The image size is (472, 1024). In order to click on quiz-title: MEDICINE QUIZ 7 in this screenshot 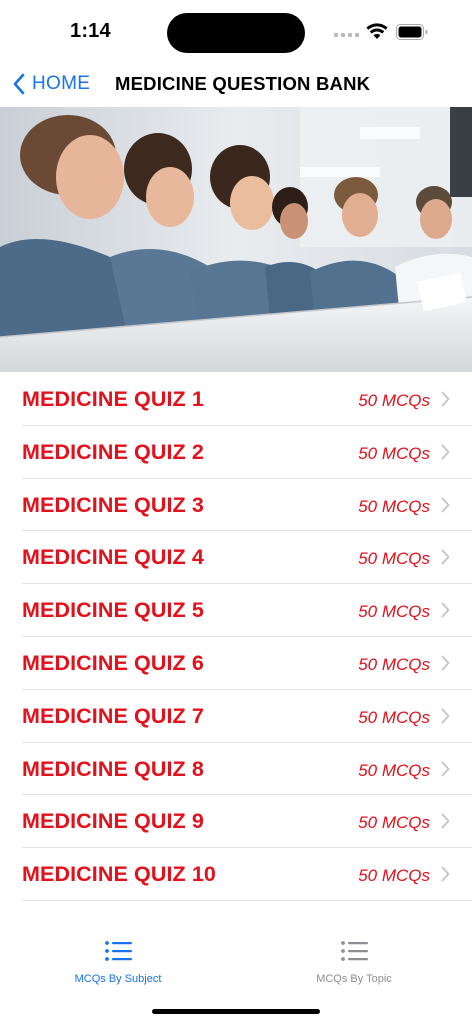, I will do `click(113, 715)`.